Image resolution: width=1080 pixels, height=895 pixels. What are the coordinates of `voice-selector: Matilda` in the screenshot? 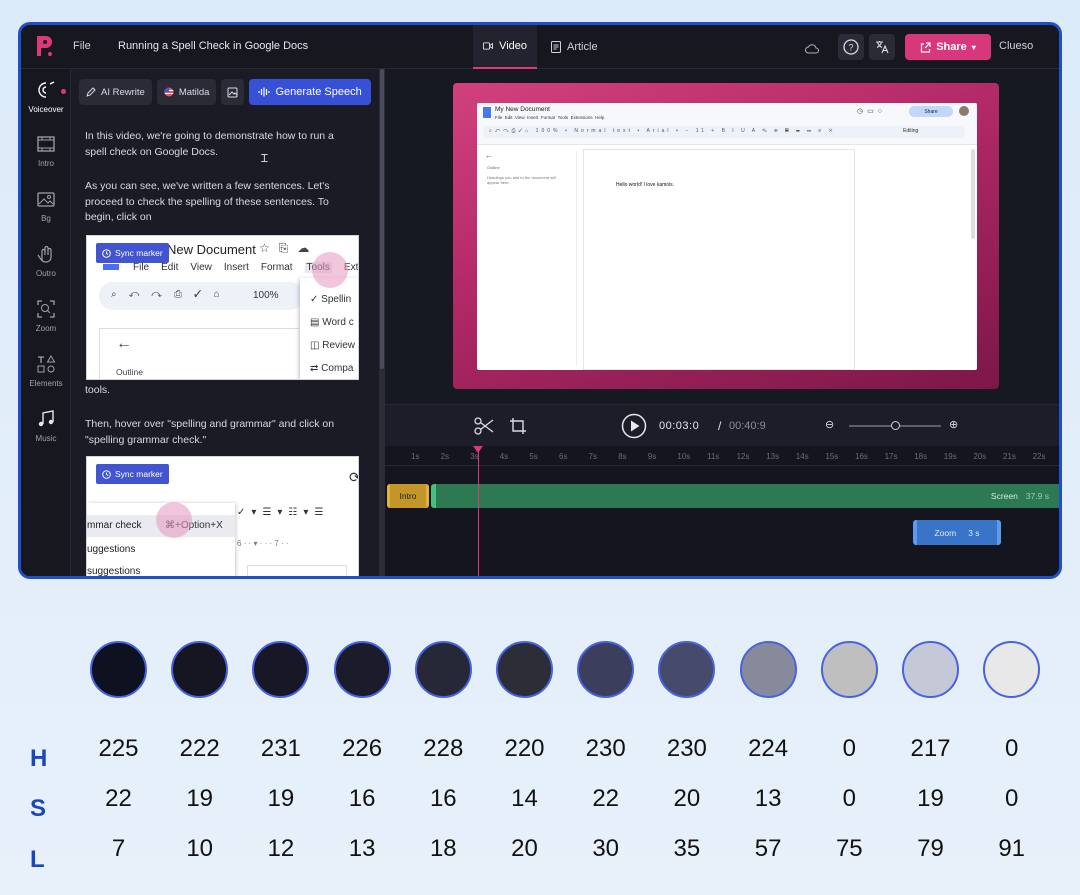 It's located at (186, 92).